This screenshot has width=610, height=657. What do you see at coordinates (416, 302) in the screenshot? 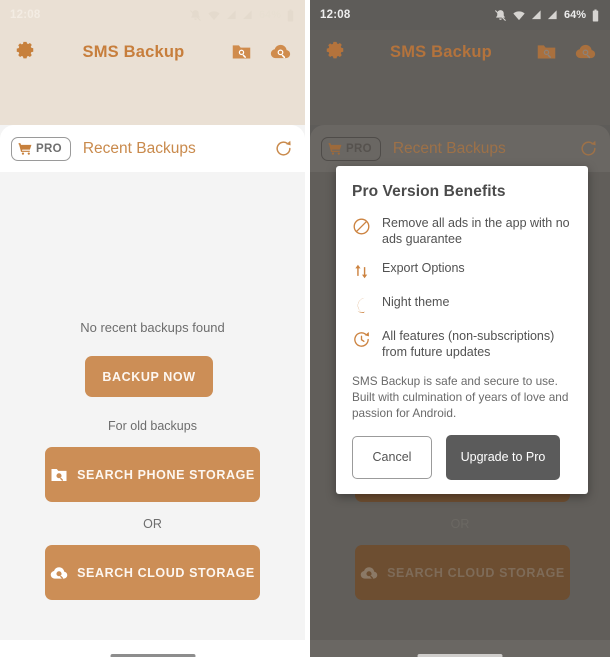
I see `benefit-label: Night theme` at bounding box center [416, 302].